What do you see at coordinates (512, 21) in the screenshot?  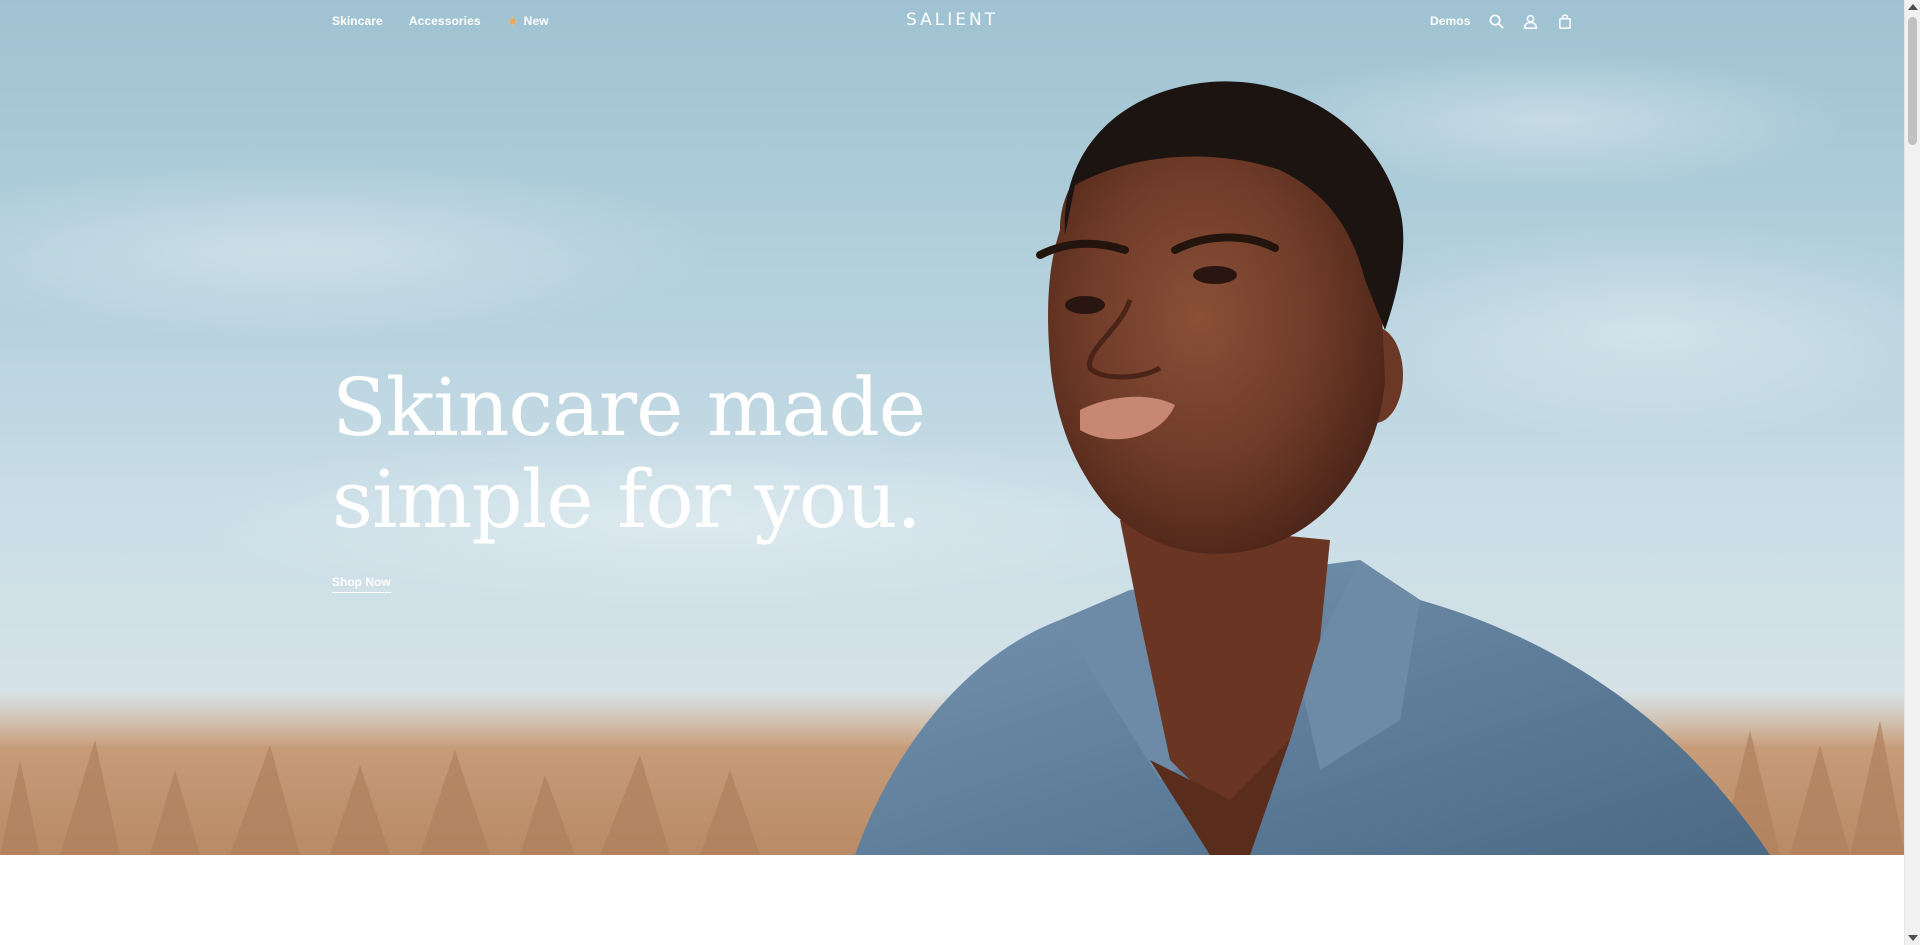 I see `sparkle-icon` at bounding box center [512, 21].